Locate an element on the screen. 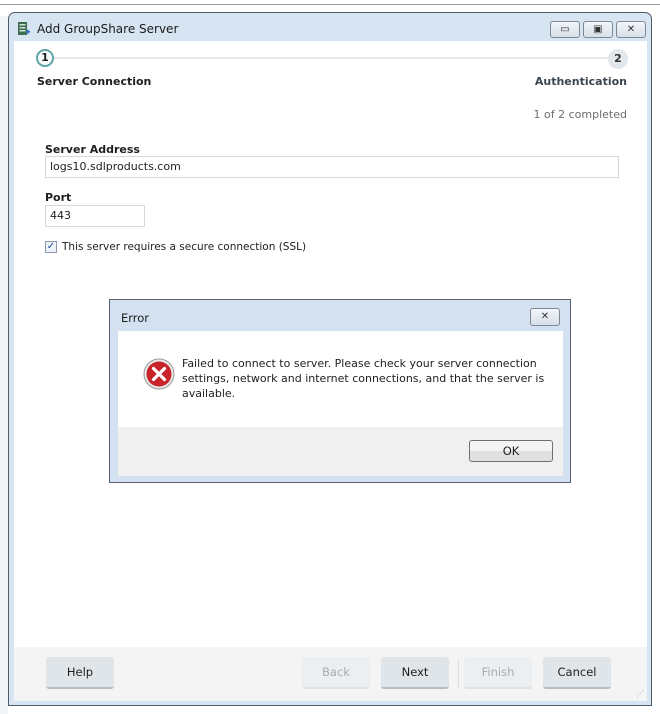 The image size is (660, 714). maximize-button: ▣ is located at coordinates (598, 29).